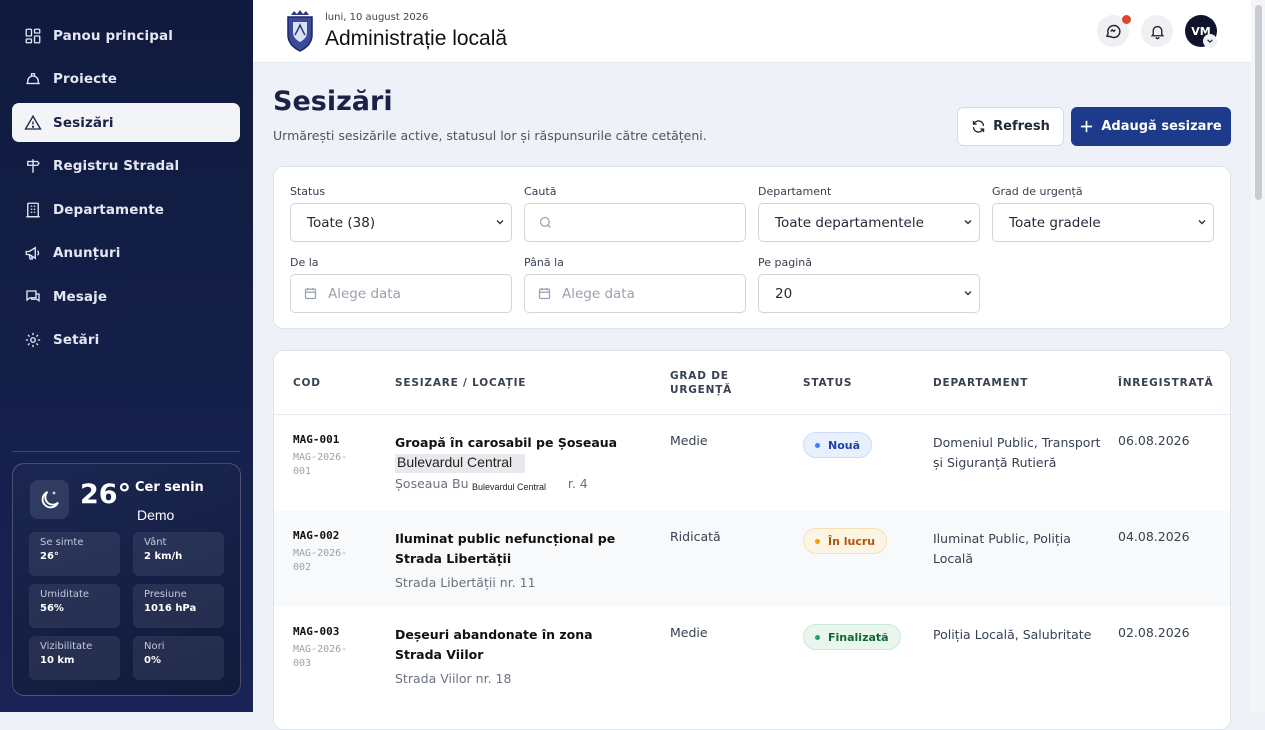  Describe the element at coordinates (1154, 440) in the screenshot. I see `row-date: 06.08.2026` at that location.